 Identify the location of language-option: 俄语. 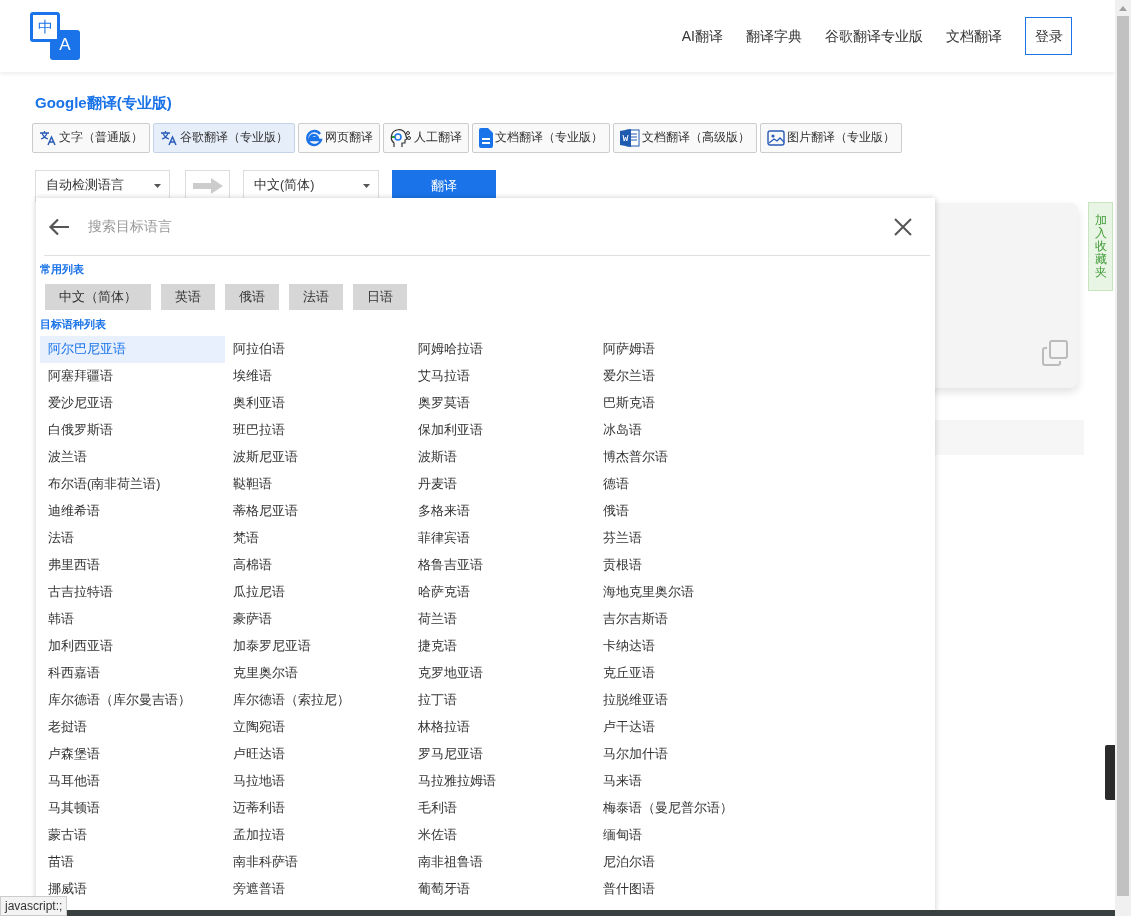
(687, 511).